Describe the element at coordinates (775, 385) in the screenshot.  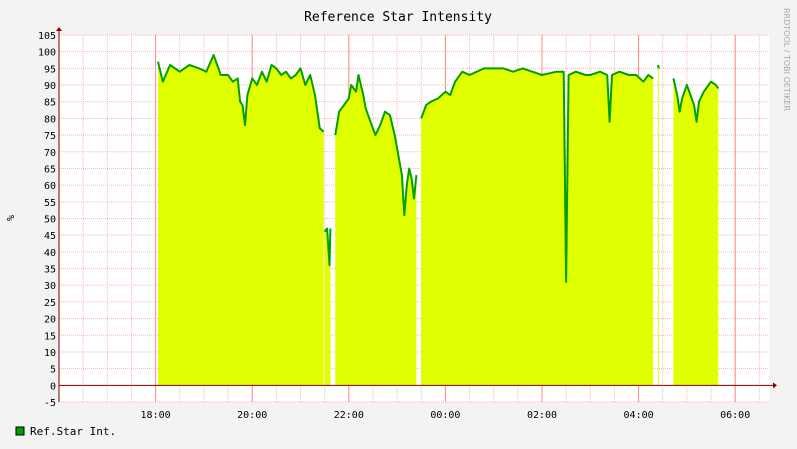
I see `x-axis-arrow` at that location.